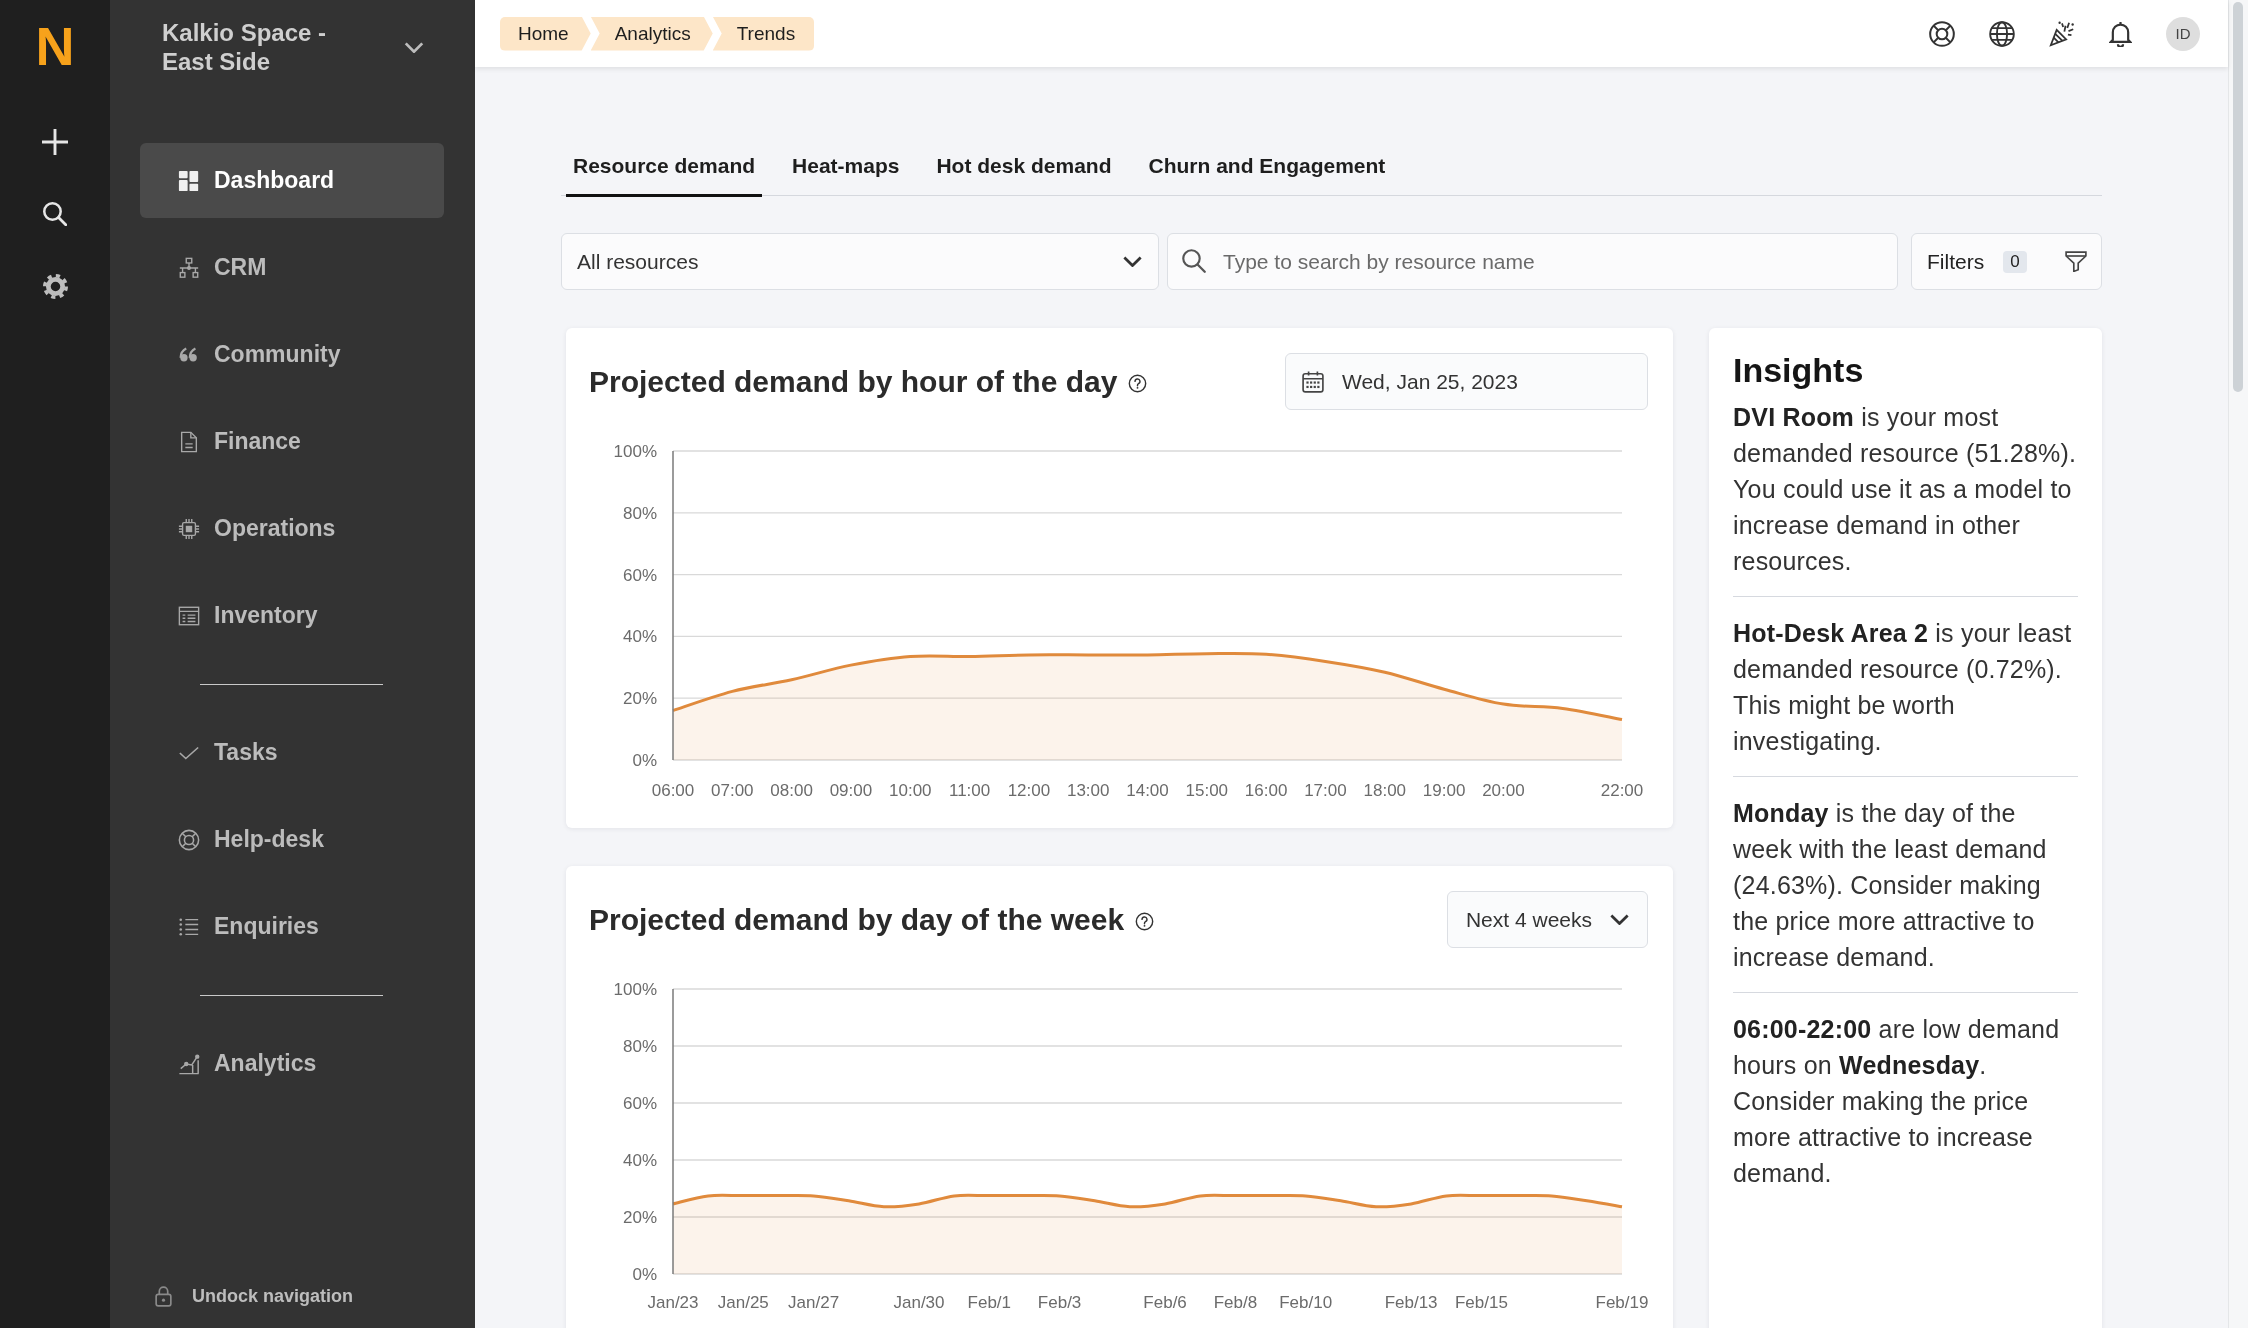 The height and width of the screenshot is (1328, 2248). Describe the element at coordinates (2002, 33) in the screenshot. I see `globe-icon` at that location.